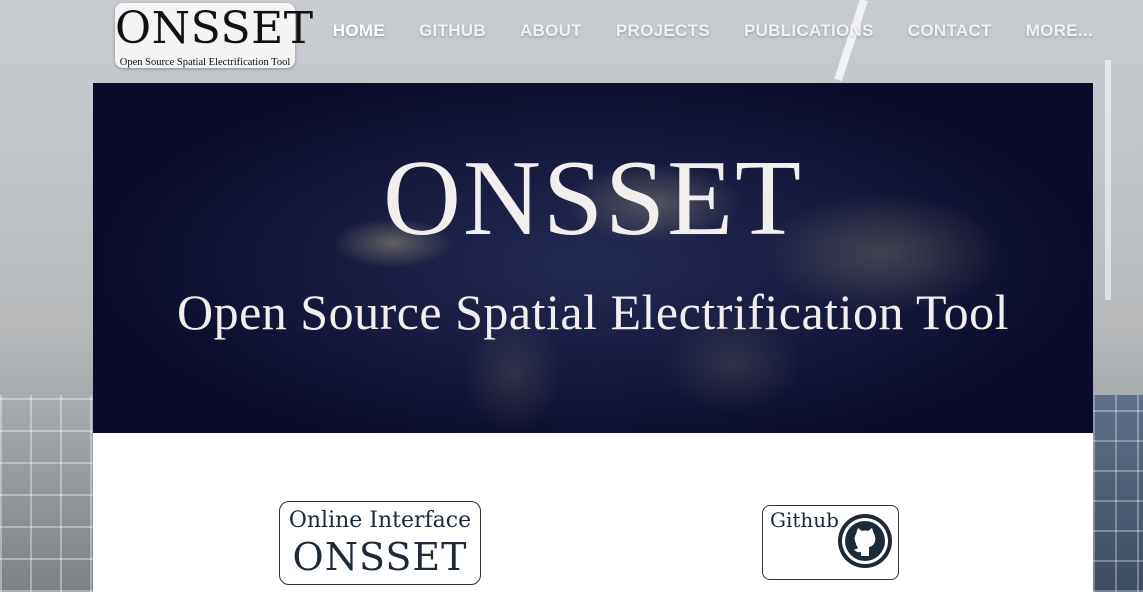 The height and width of the screenshot is (592, 1143). I want to click on nav-about: ABOUT, so click(551, 31).